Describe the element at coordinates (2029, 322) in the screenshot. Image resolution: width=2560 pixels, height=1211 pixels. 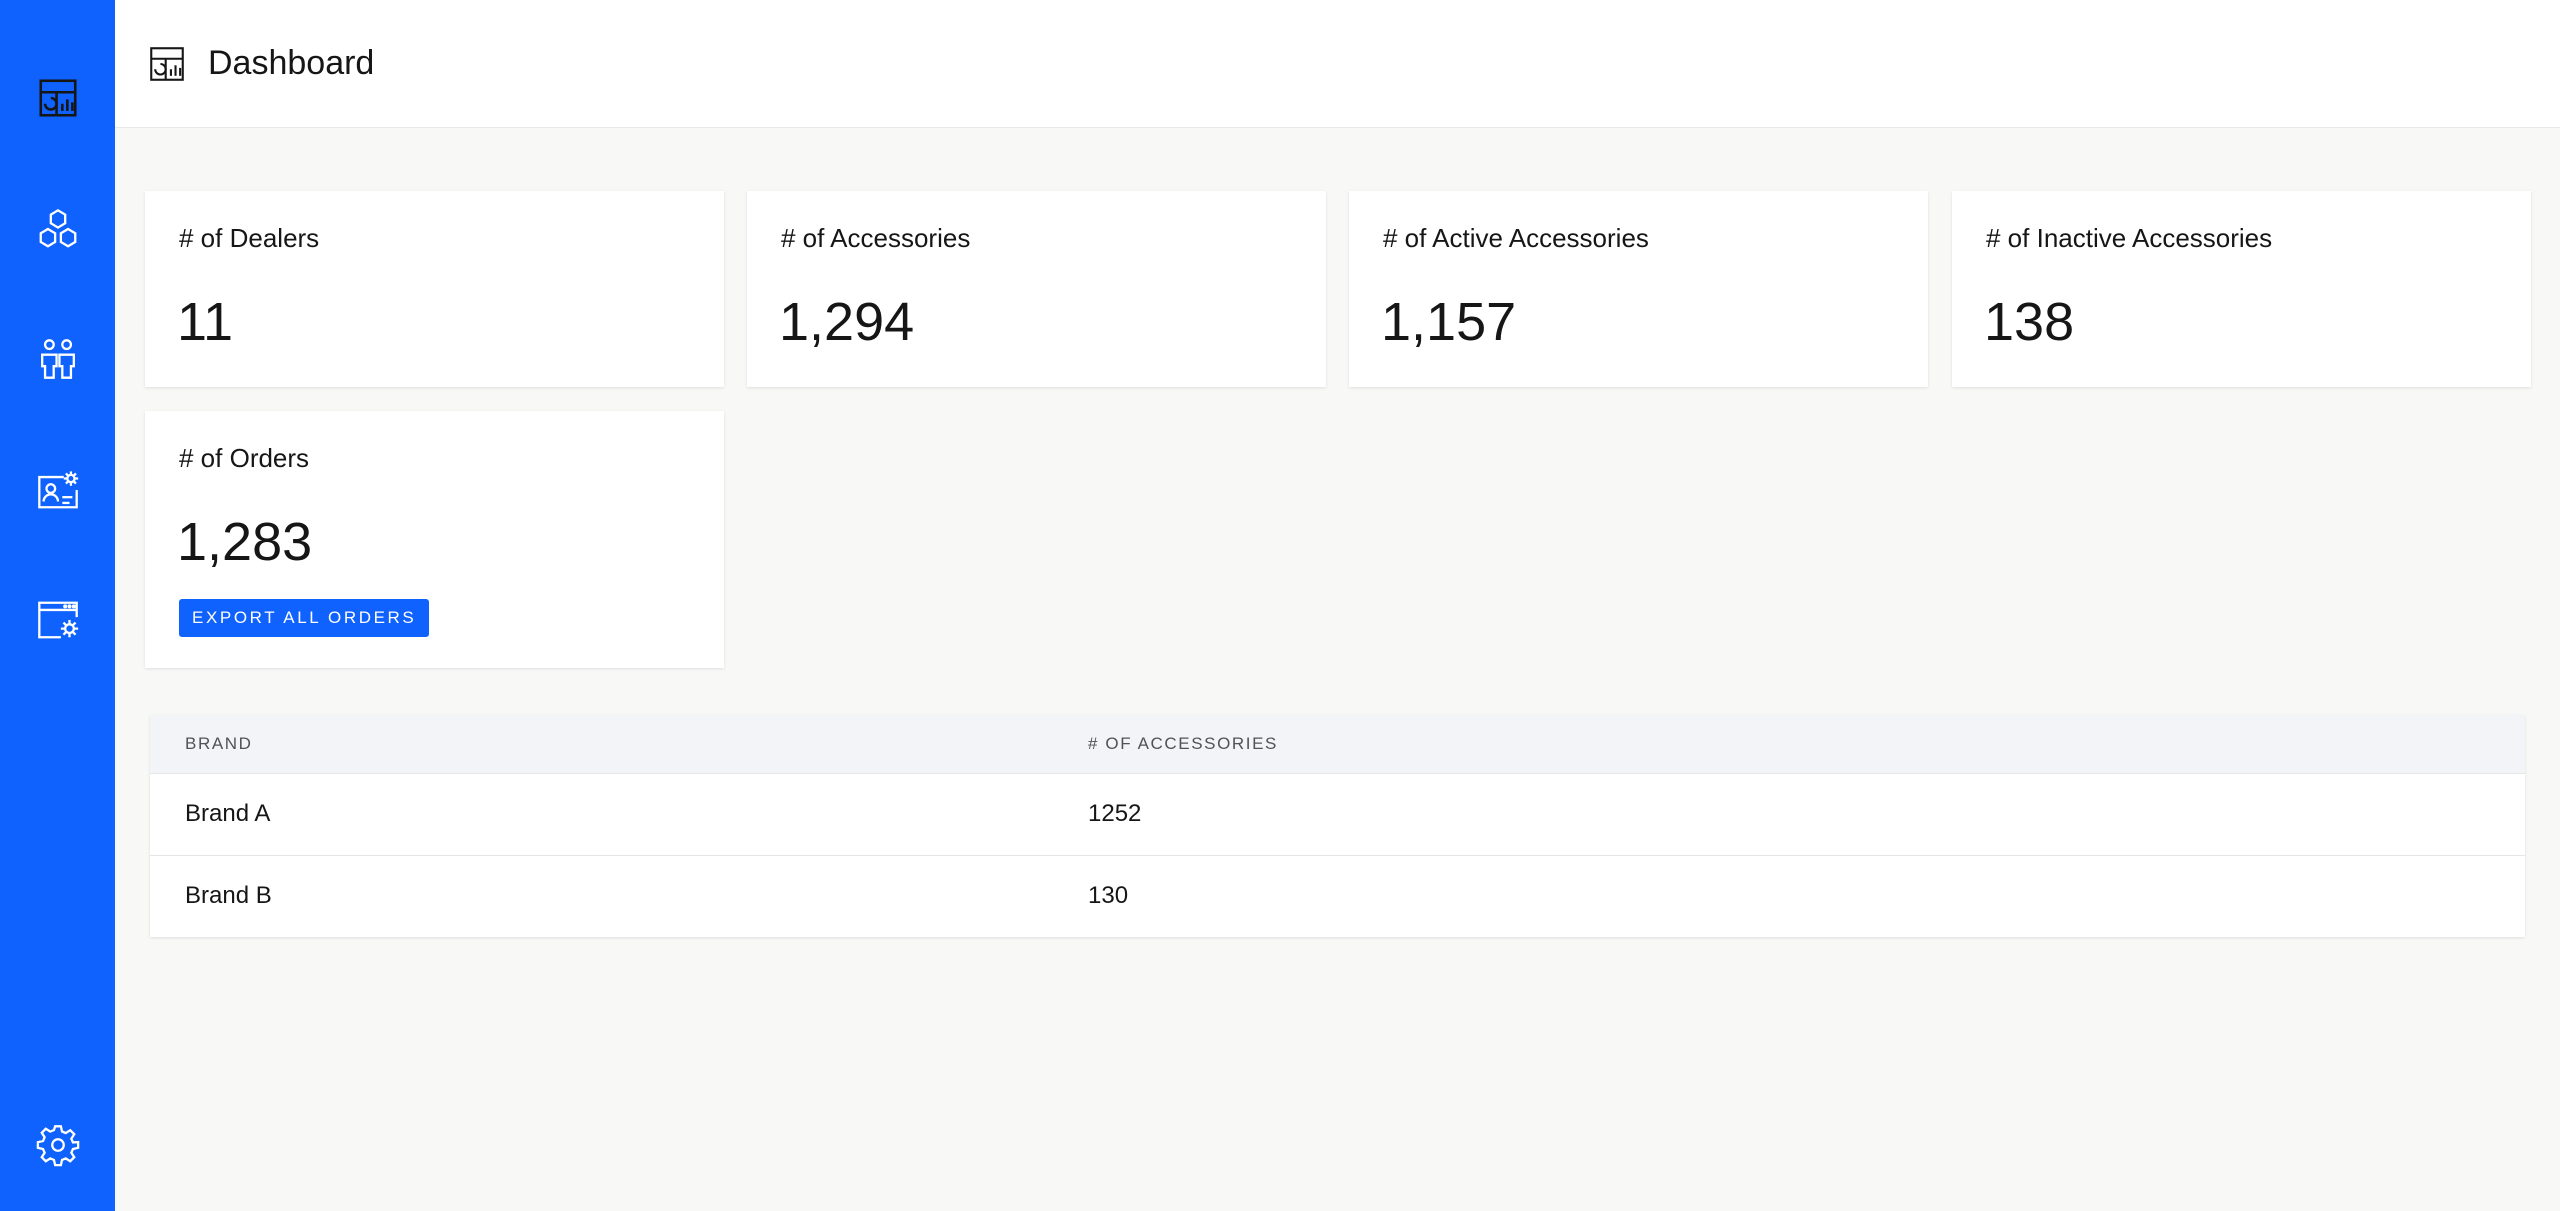
I see `stat-value: 138` at that location.